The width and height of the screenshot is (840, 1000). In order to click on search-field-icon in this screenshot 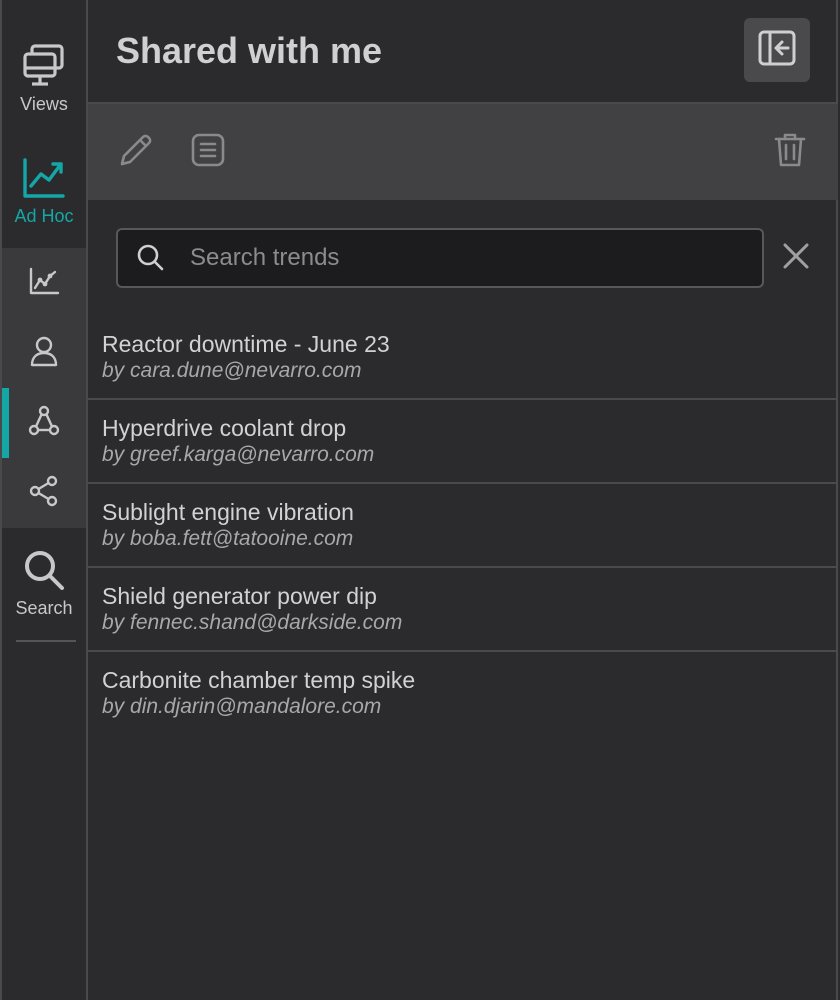, I will do `click(150, 260)`.